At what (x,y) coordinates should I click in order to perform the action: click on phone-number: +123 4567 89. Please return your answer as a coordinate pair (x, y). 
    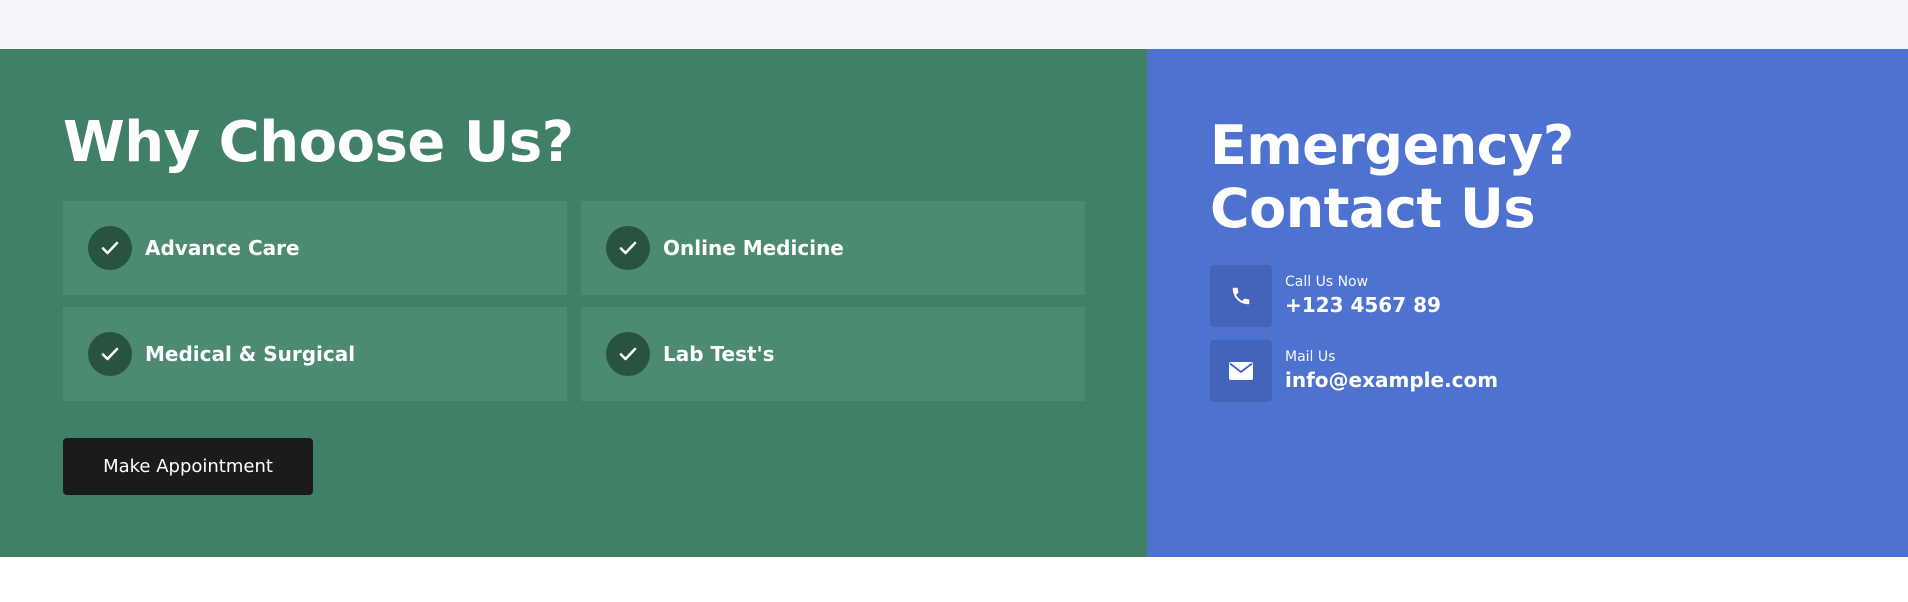
    Looking at the image, I should click on (1363, 305).